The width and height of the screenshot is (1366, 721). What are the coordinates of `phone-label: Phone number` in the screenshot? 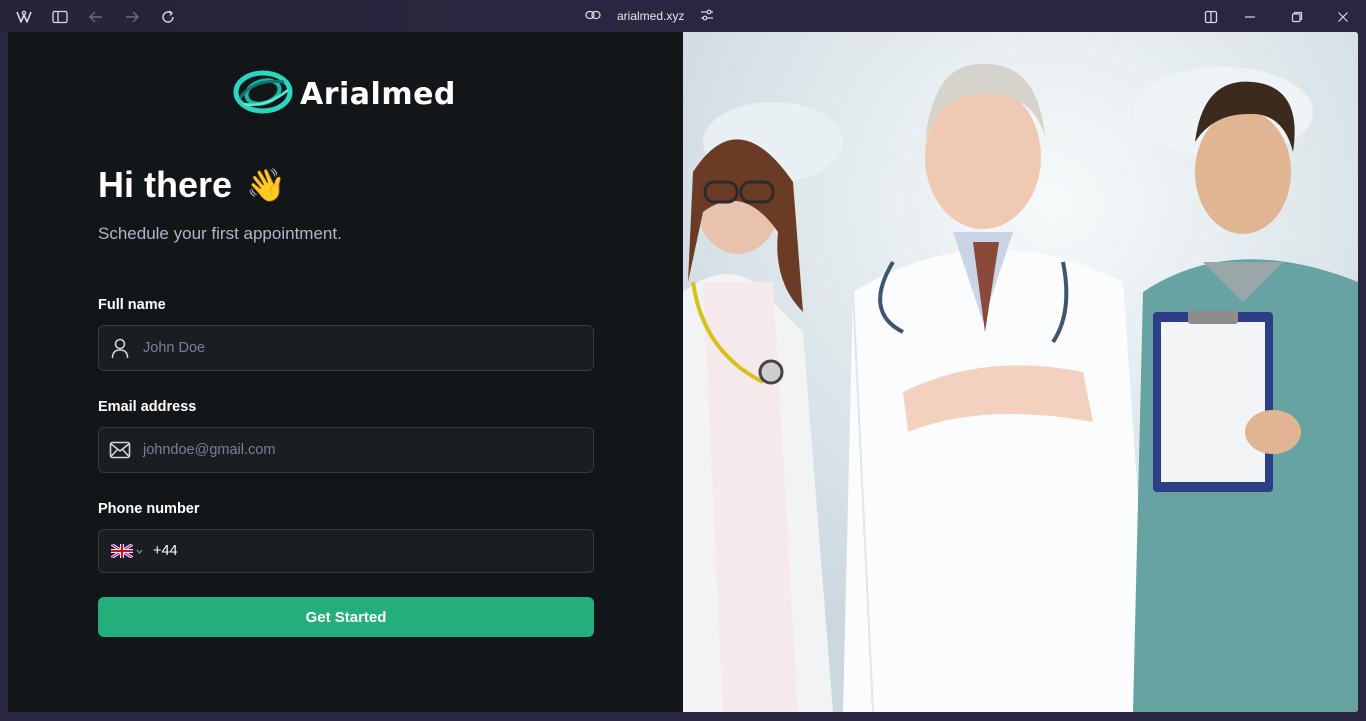 It's located at (149, 509).